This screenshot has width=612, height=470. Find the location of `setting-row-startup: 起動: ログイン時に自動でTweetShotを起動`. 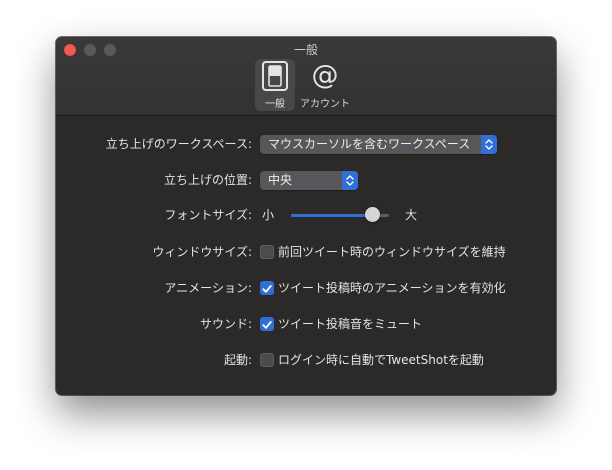

setting-row-startup: 起動: ログイン時に自動でTweetShotを起動 is located at coordinates (306, 360).